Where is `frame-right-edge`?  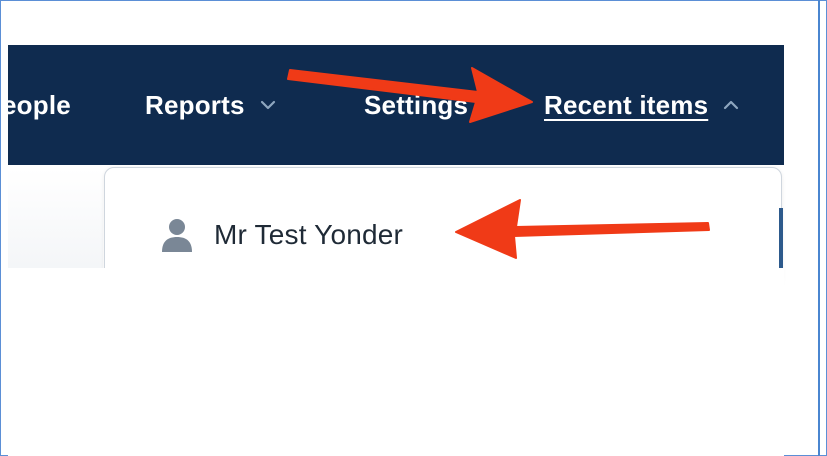 frame-right-edge is located at coordinates (819, 228).